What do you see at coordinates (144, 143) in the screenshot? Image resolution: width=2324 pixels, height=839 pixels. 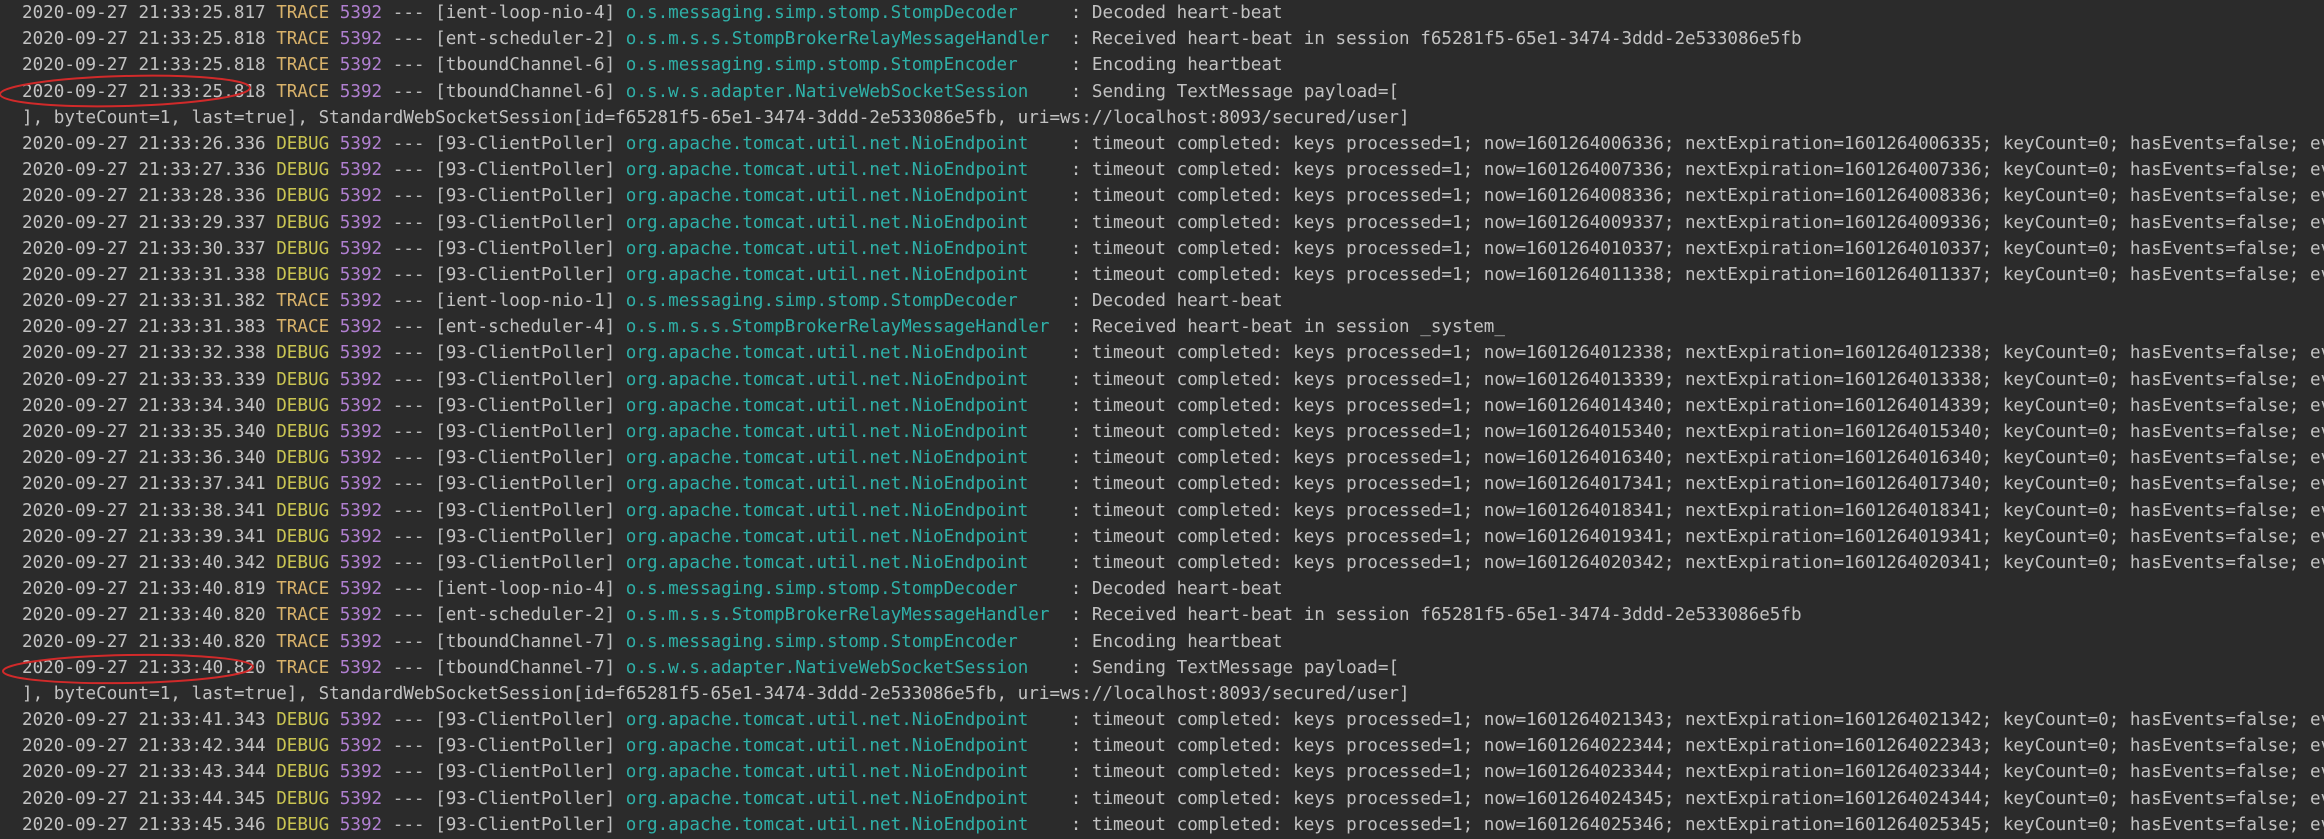 I see `log-timestamp: 2020-09-27 21:33:26.336` at bounding box center [144, 143].